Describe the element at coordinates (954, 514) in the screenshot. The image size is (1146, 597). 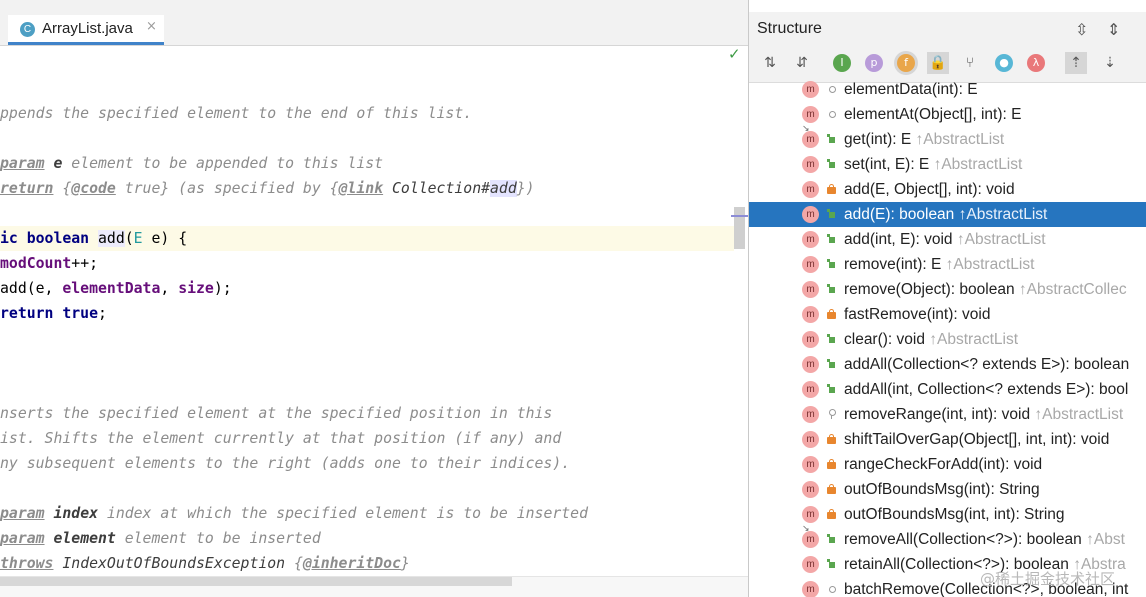
I see `member-signature-text: outOfBoundsMsg(int, int): String` at that location.